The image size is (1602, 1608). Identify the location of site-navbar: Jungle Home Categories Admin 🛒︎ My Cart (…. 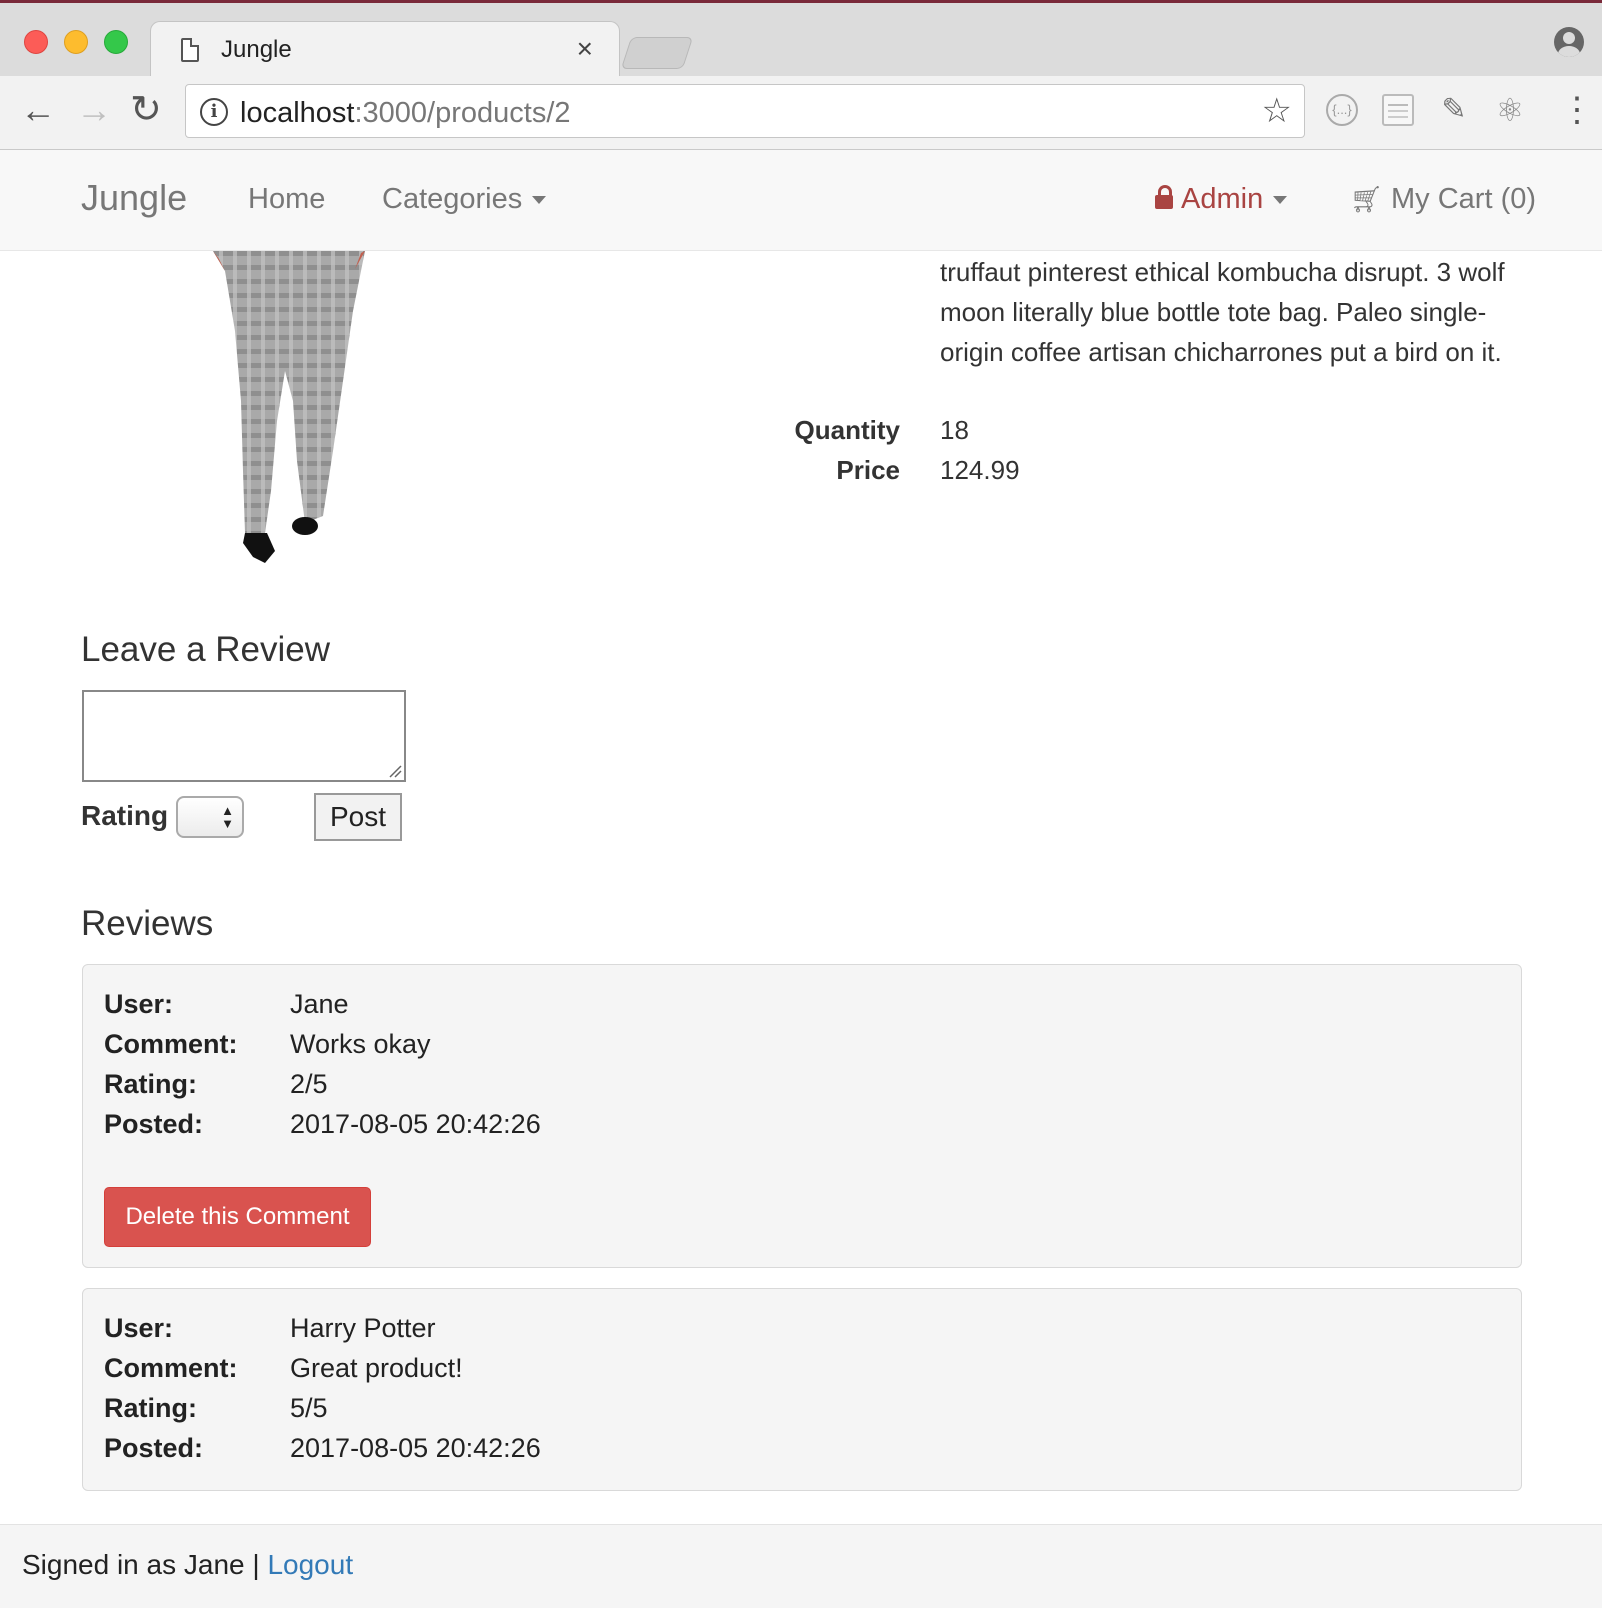
(801, 200).